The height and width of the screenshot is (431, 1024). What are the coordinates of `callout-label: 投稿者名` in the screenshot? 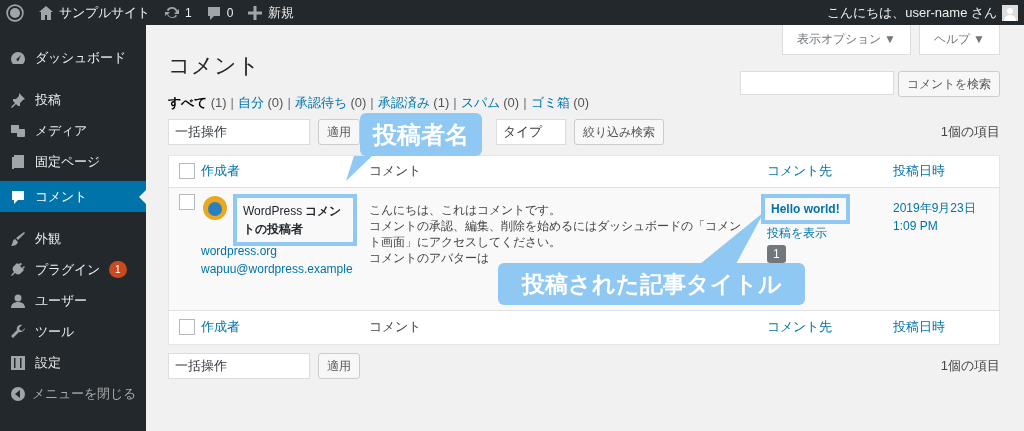 It's located at (421, 134).